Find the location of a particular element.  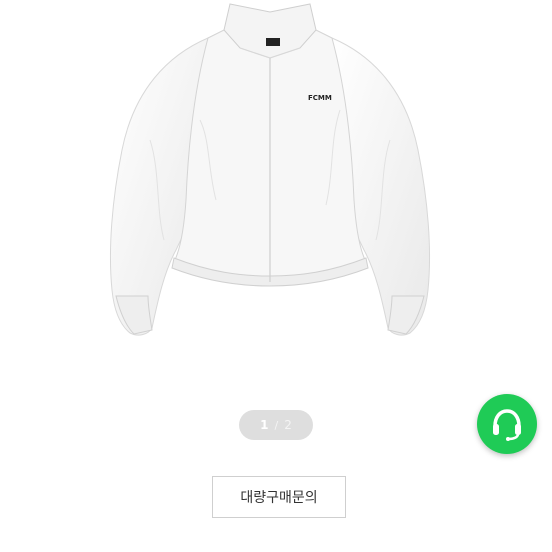

bulk-purchase-inquiry-button: 대량구매문의 is located at coordinates (279, 497).